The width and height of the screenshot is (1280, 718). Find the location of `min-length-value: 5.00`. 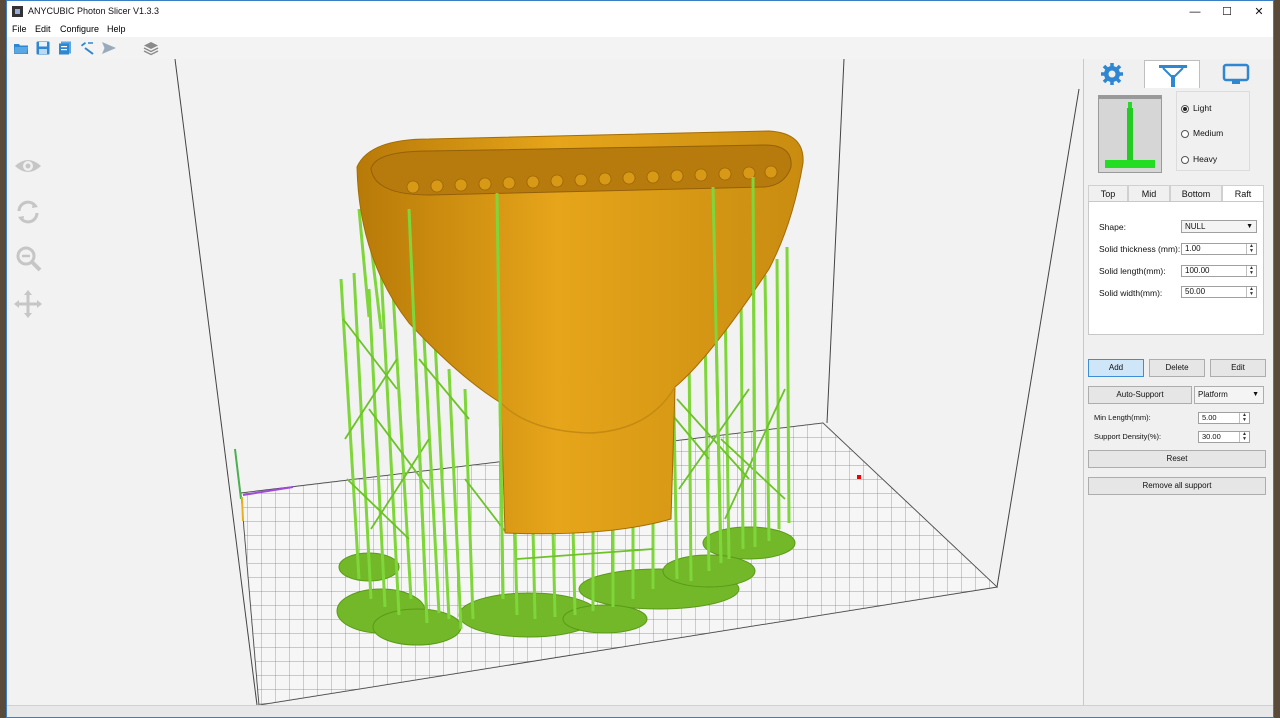

min-length-value: 5.00 is located at coordinates (1209, 417).